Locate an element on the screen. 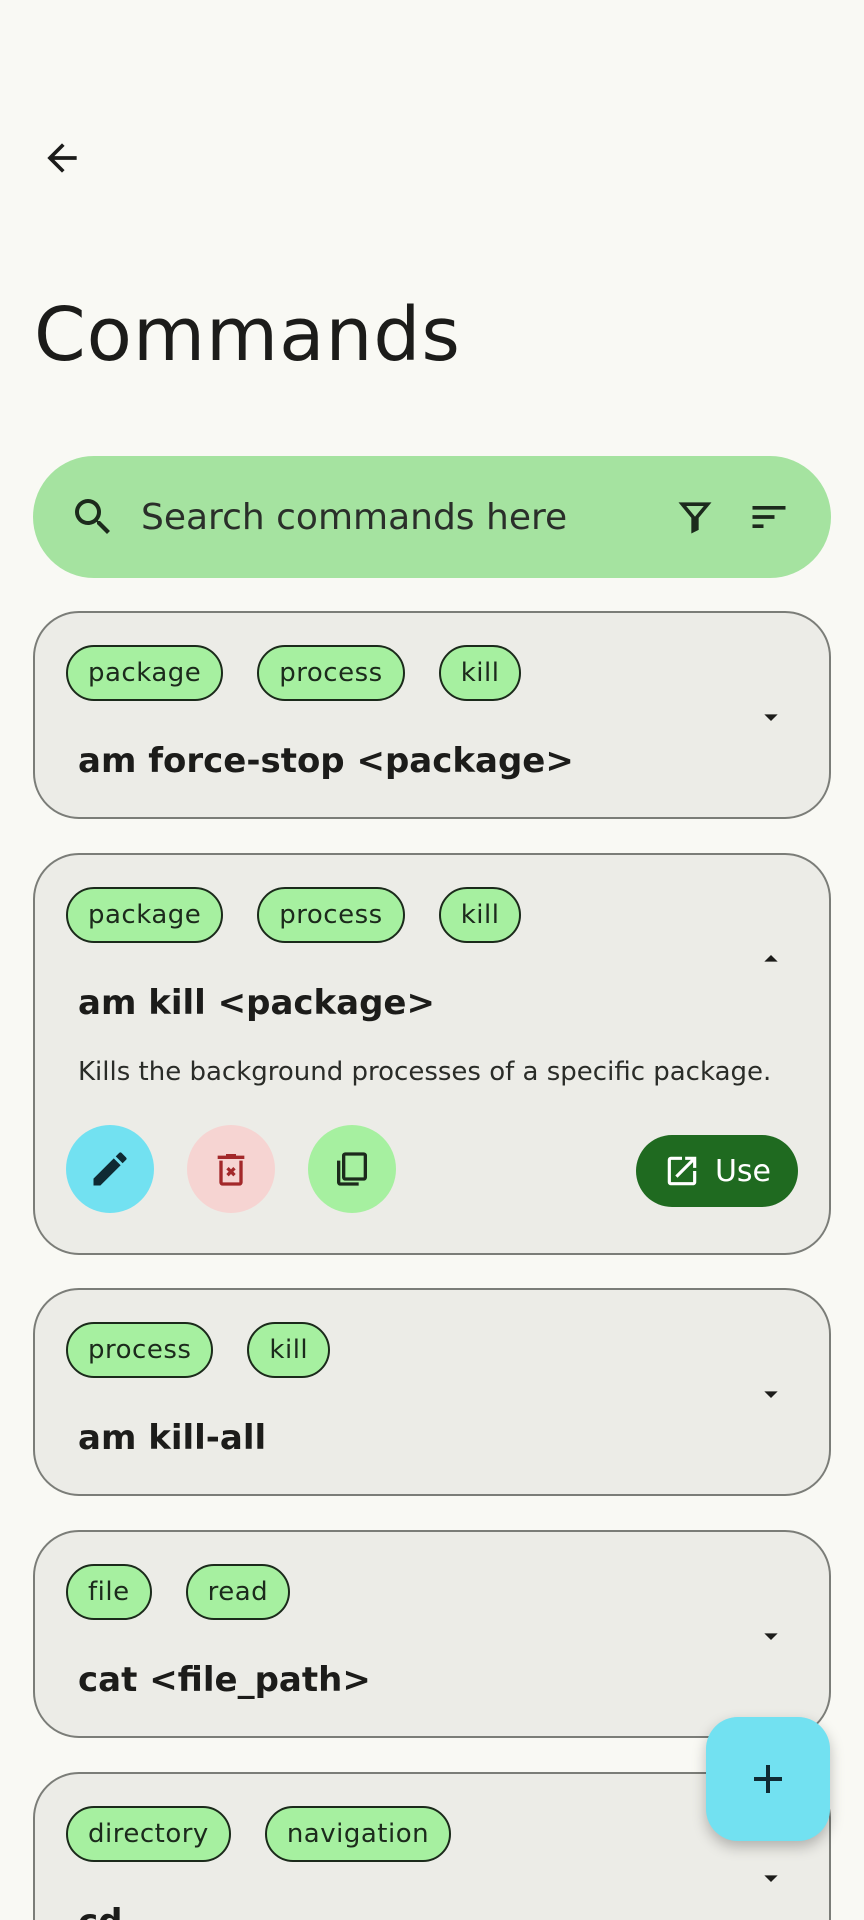 Image resolution: width=864 pixels, height=1920 pixels. edit-button is located at coordinates (110, 1169).